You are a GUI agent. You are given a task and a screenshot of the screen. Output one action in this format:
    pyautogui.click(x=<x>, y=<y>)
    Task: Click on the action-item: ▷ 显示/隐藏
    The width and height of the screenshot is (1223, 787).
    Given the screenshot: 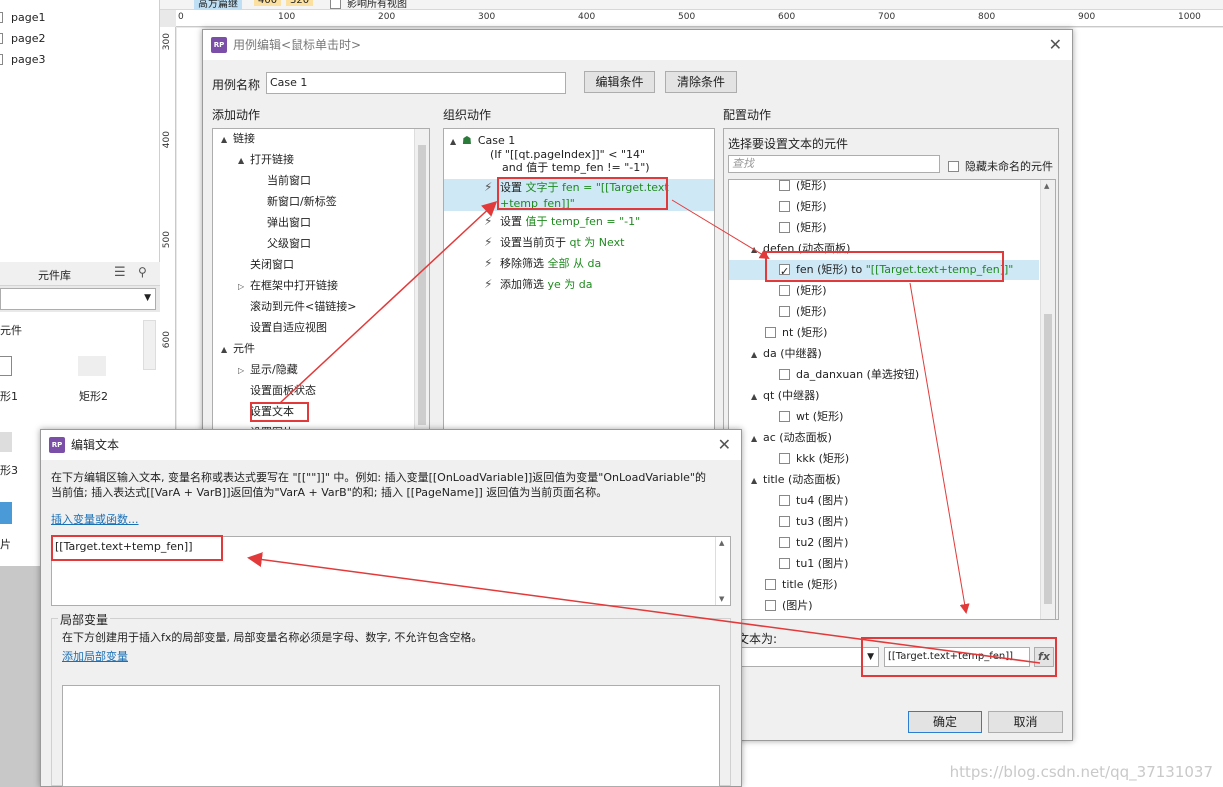 What is the action you would take?
    pyautogui.click(x=268, y=370)
    